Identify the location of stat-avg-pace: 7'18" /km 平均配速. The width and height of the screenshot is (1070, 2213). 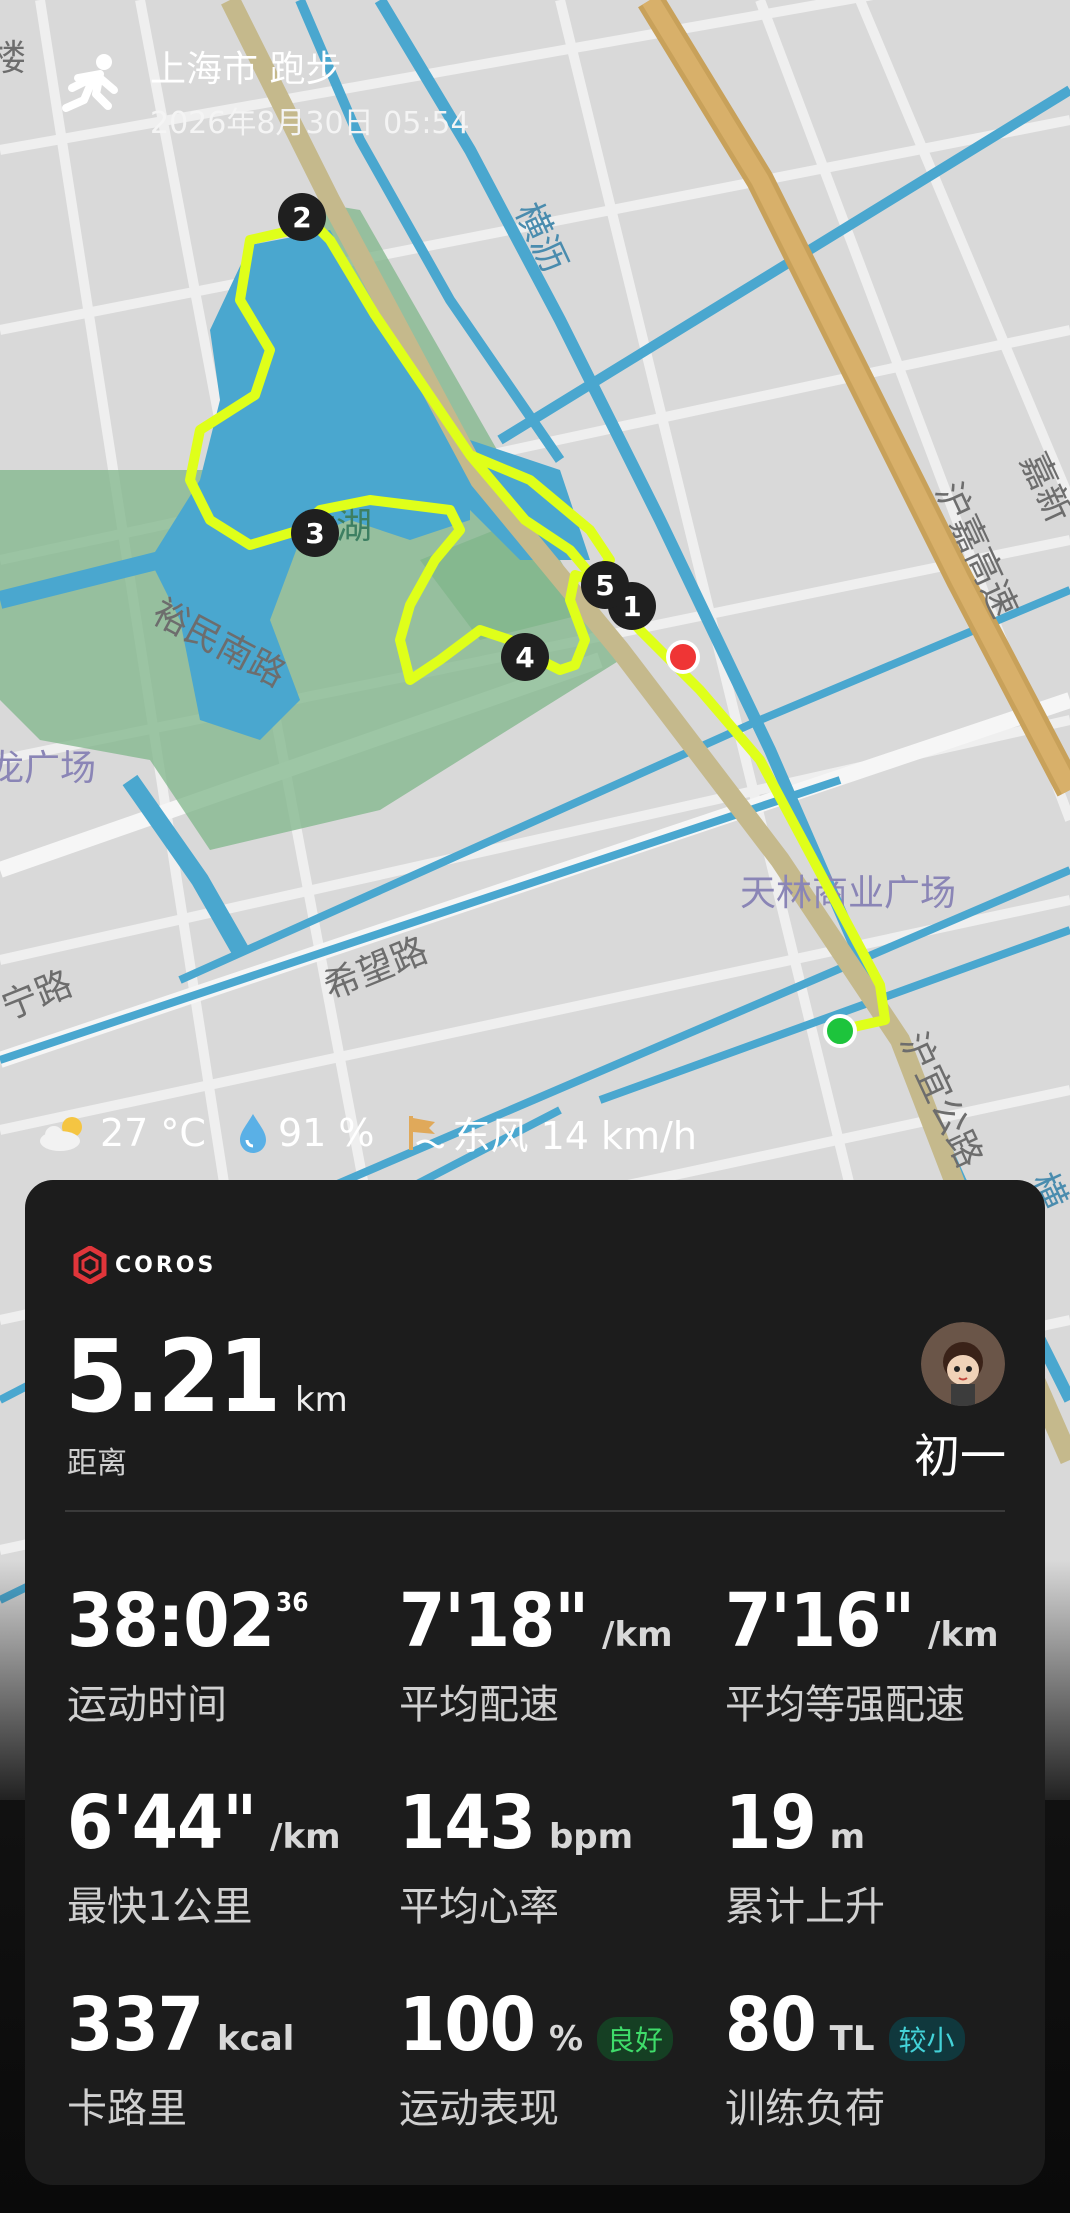
(536, 1654).